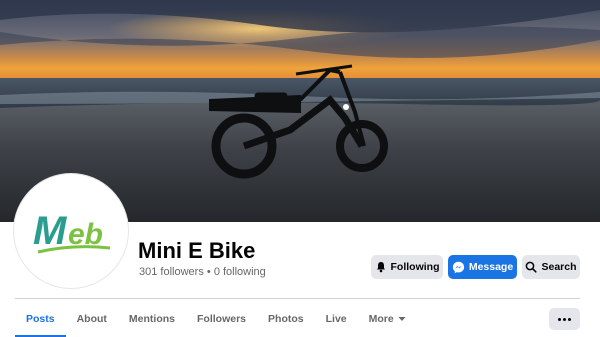  I want to click on caret-down-icon, so click(402, 319).